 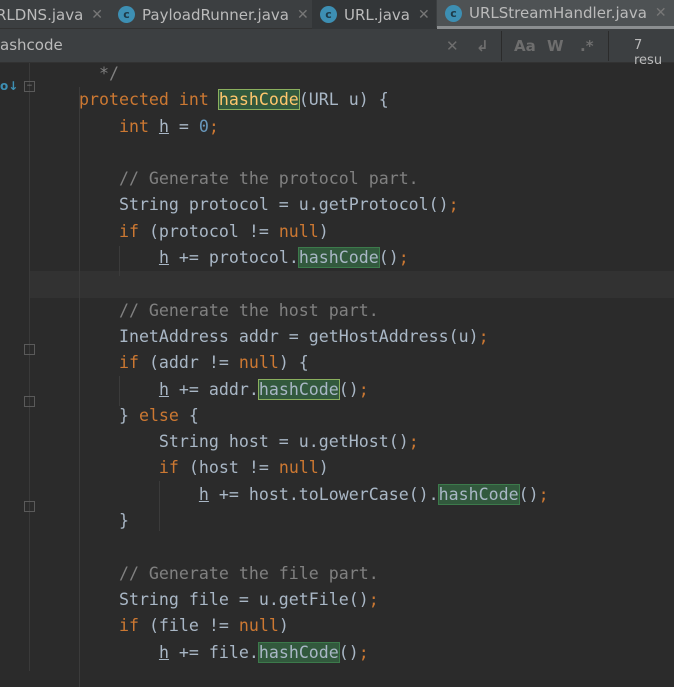 What do you see at coordinates (138, 126) in the screenshot?
I see `code-token: int` at bounding box center [138, 126].